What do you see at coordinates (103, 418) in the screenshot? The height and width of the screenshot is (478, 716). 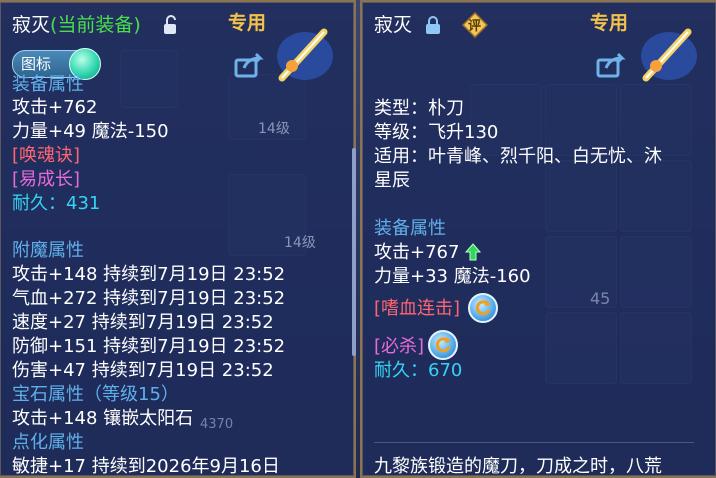 I see `gem-stat: 攻击+148 镶嵌太阳石` at bounding box center [103, 418].